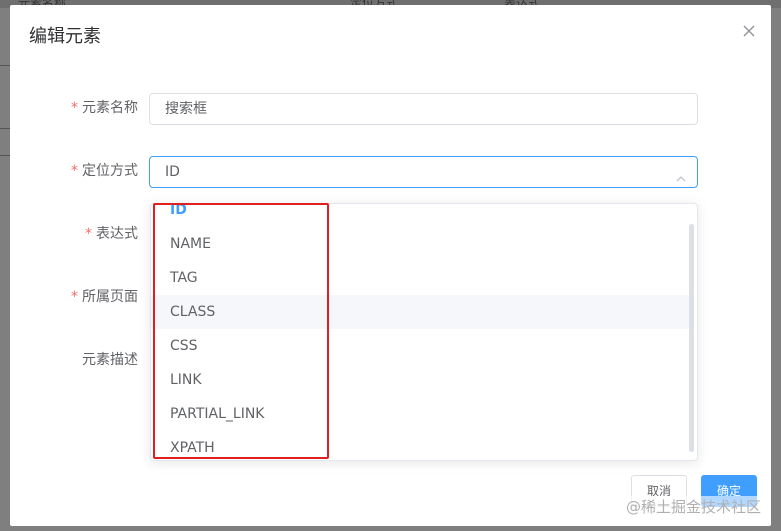 Image resolution: width=781 pixels, height=531 pixels. I want to click on label-element-name: * 元素名称, so click(104, 108).